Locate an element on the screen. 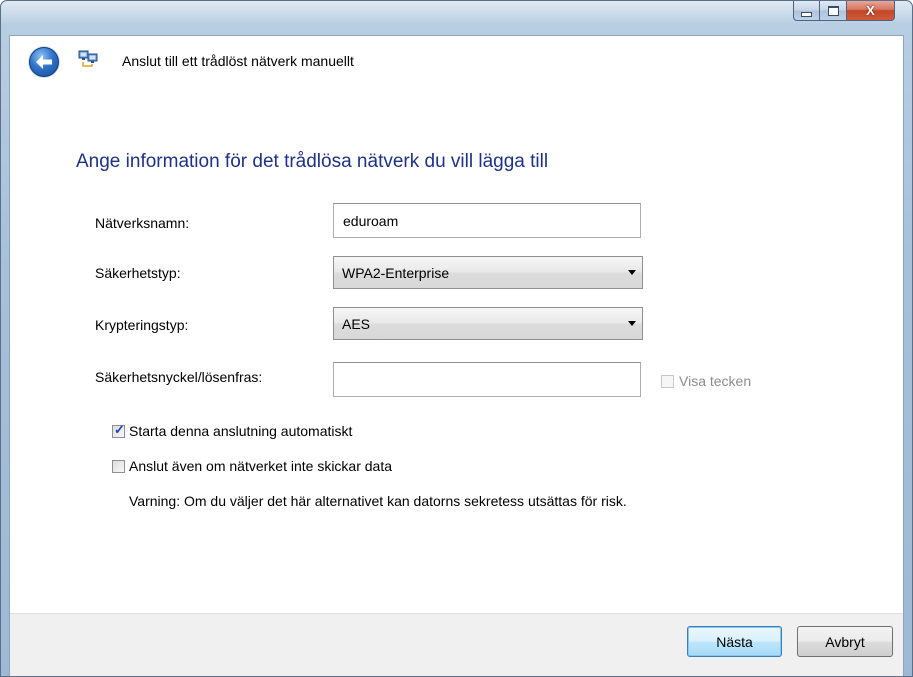 The width and height of the screenshot is (913, 677). connect-non-broadcast-checkbox is located at coordinates (118, 466).